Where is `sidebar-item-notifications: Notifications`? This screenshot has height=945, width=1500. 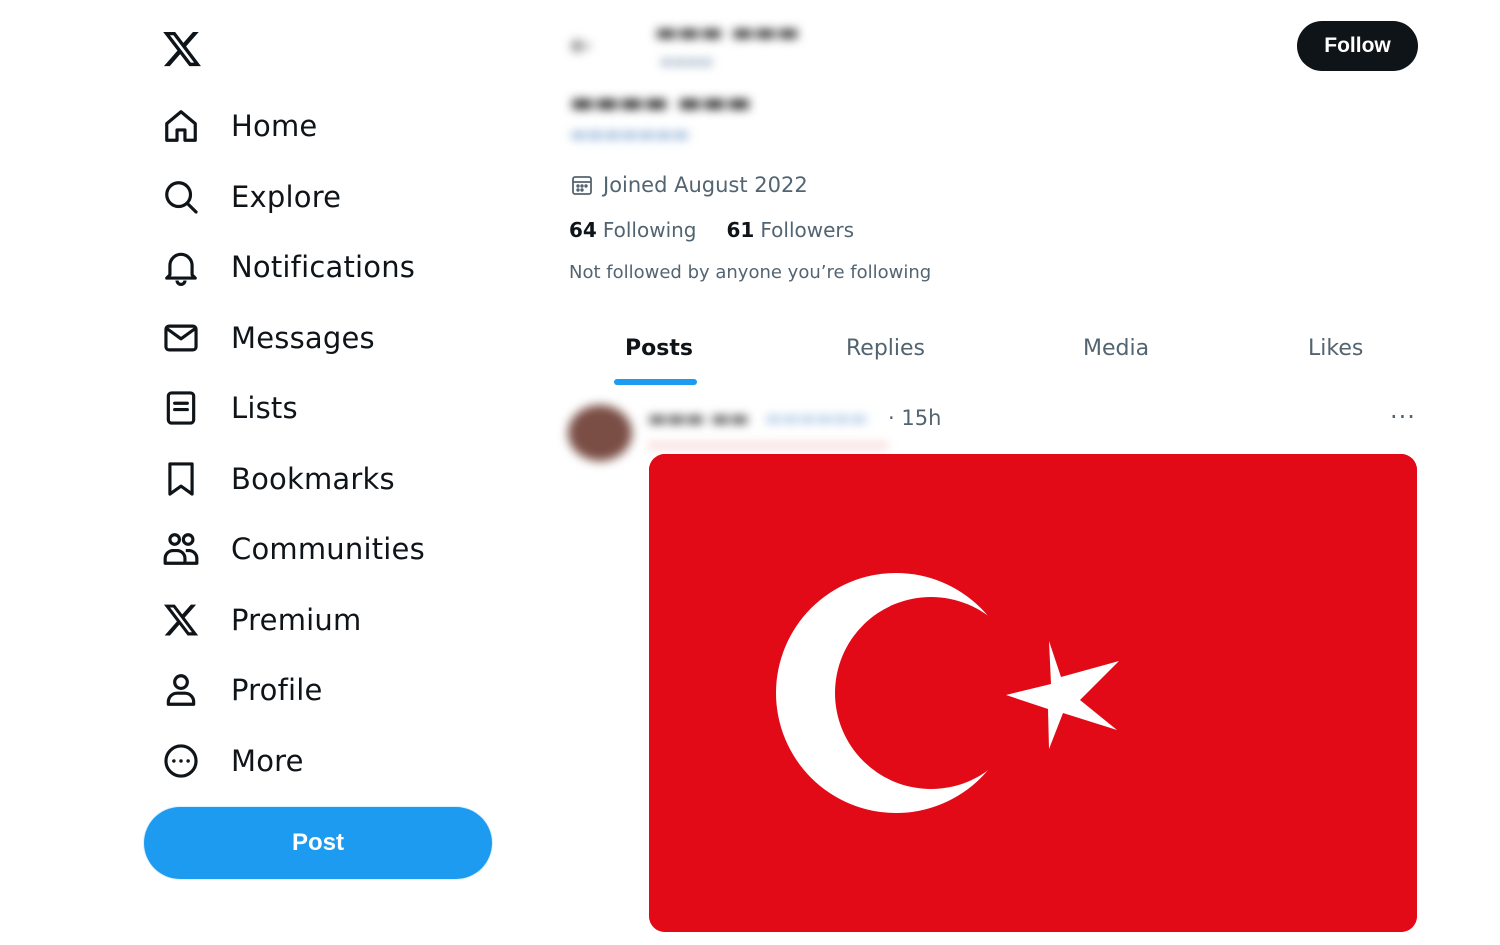
sidebar-item-notifications: Notifications is located at coordinates (286, 267).